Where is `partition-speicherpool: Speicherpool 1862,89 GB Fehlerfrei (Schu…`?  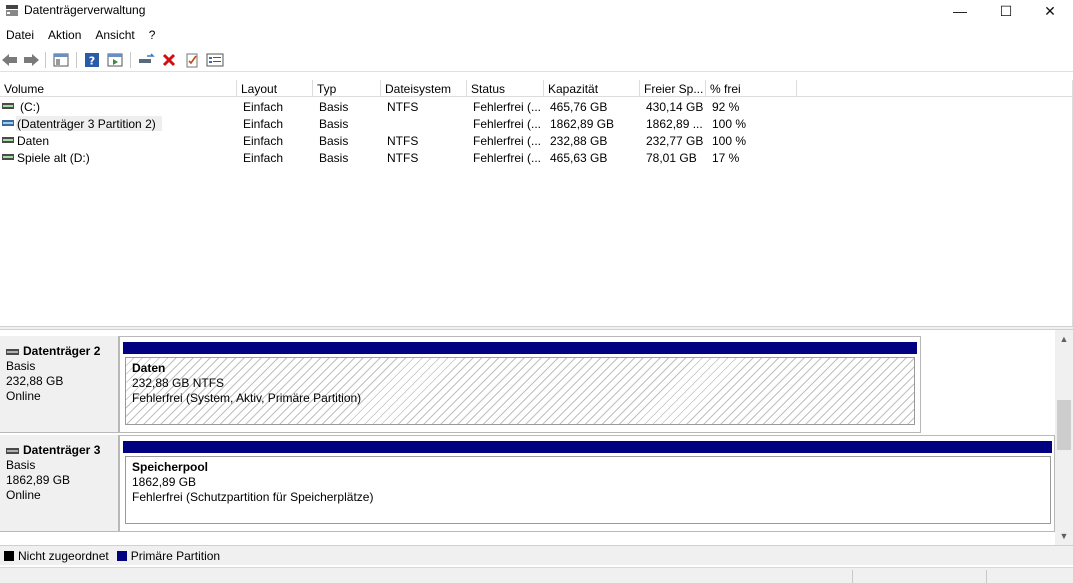
partition-speicherpool: Speicherpool 1862,89 GB Fehlerfrei (Schu… is located at coordinates (588, 490).